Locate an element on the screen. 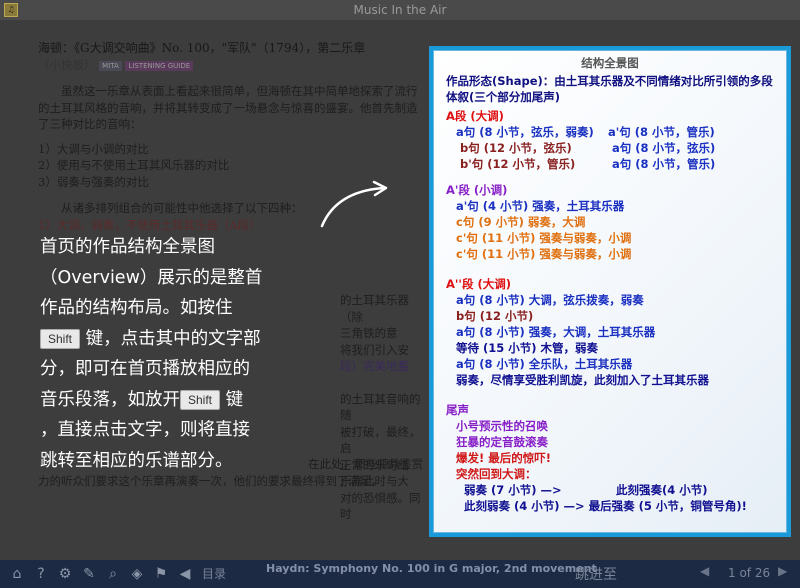 The width and height of the screenshot is (800, 588). phrase-row: b句 (12 小节) is located at coordinates (610, 316).